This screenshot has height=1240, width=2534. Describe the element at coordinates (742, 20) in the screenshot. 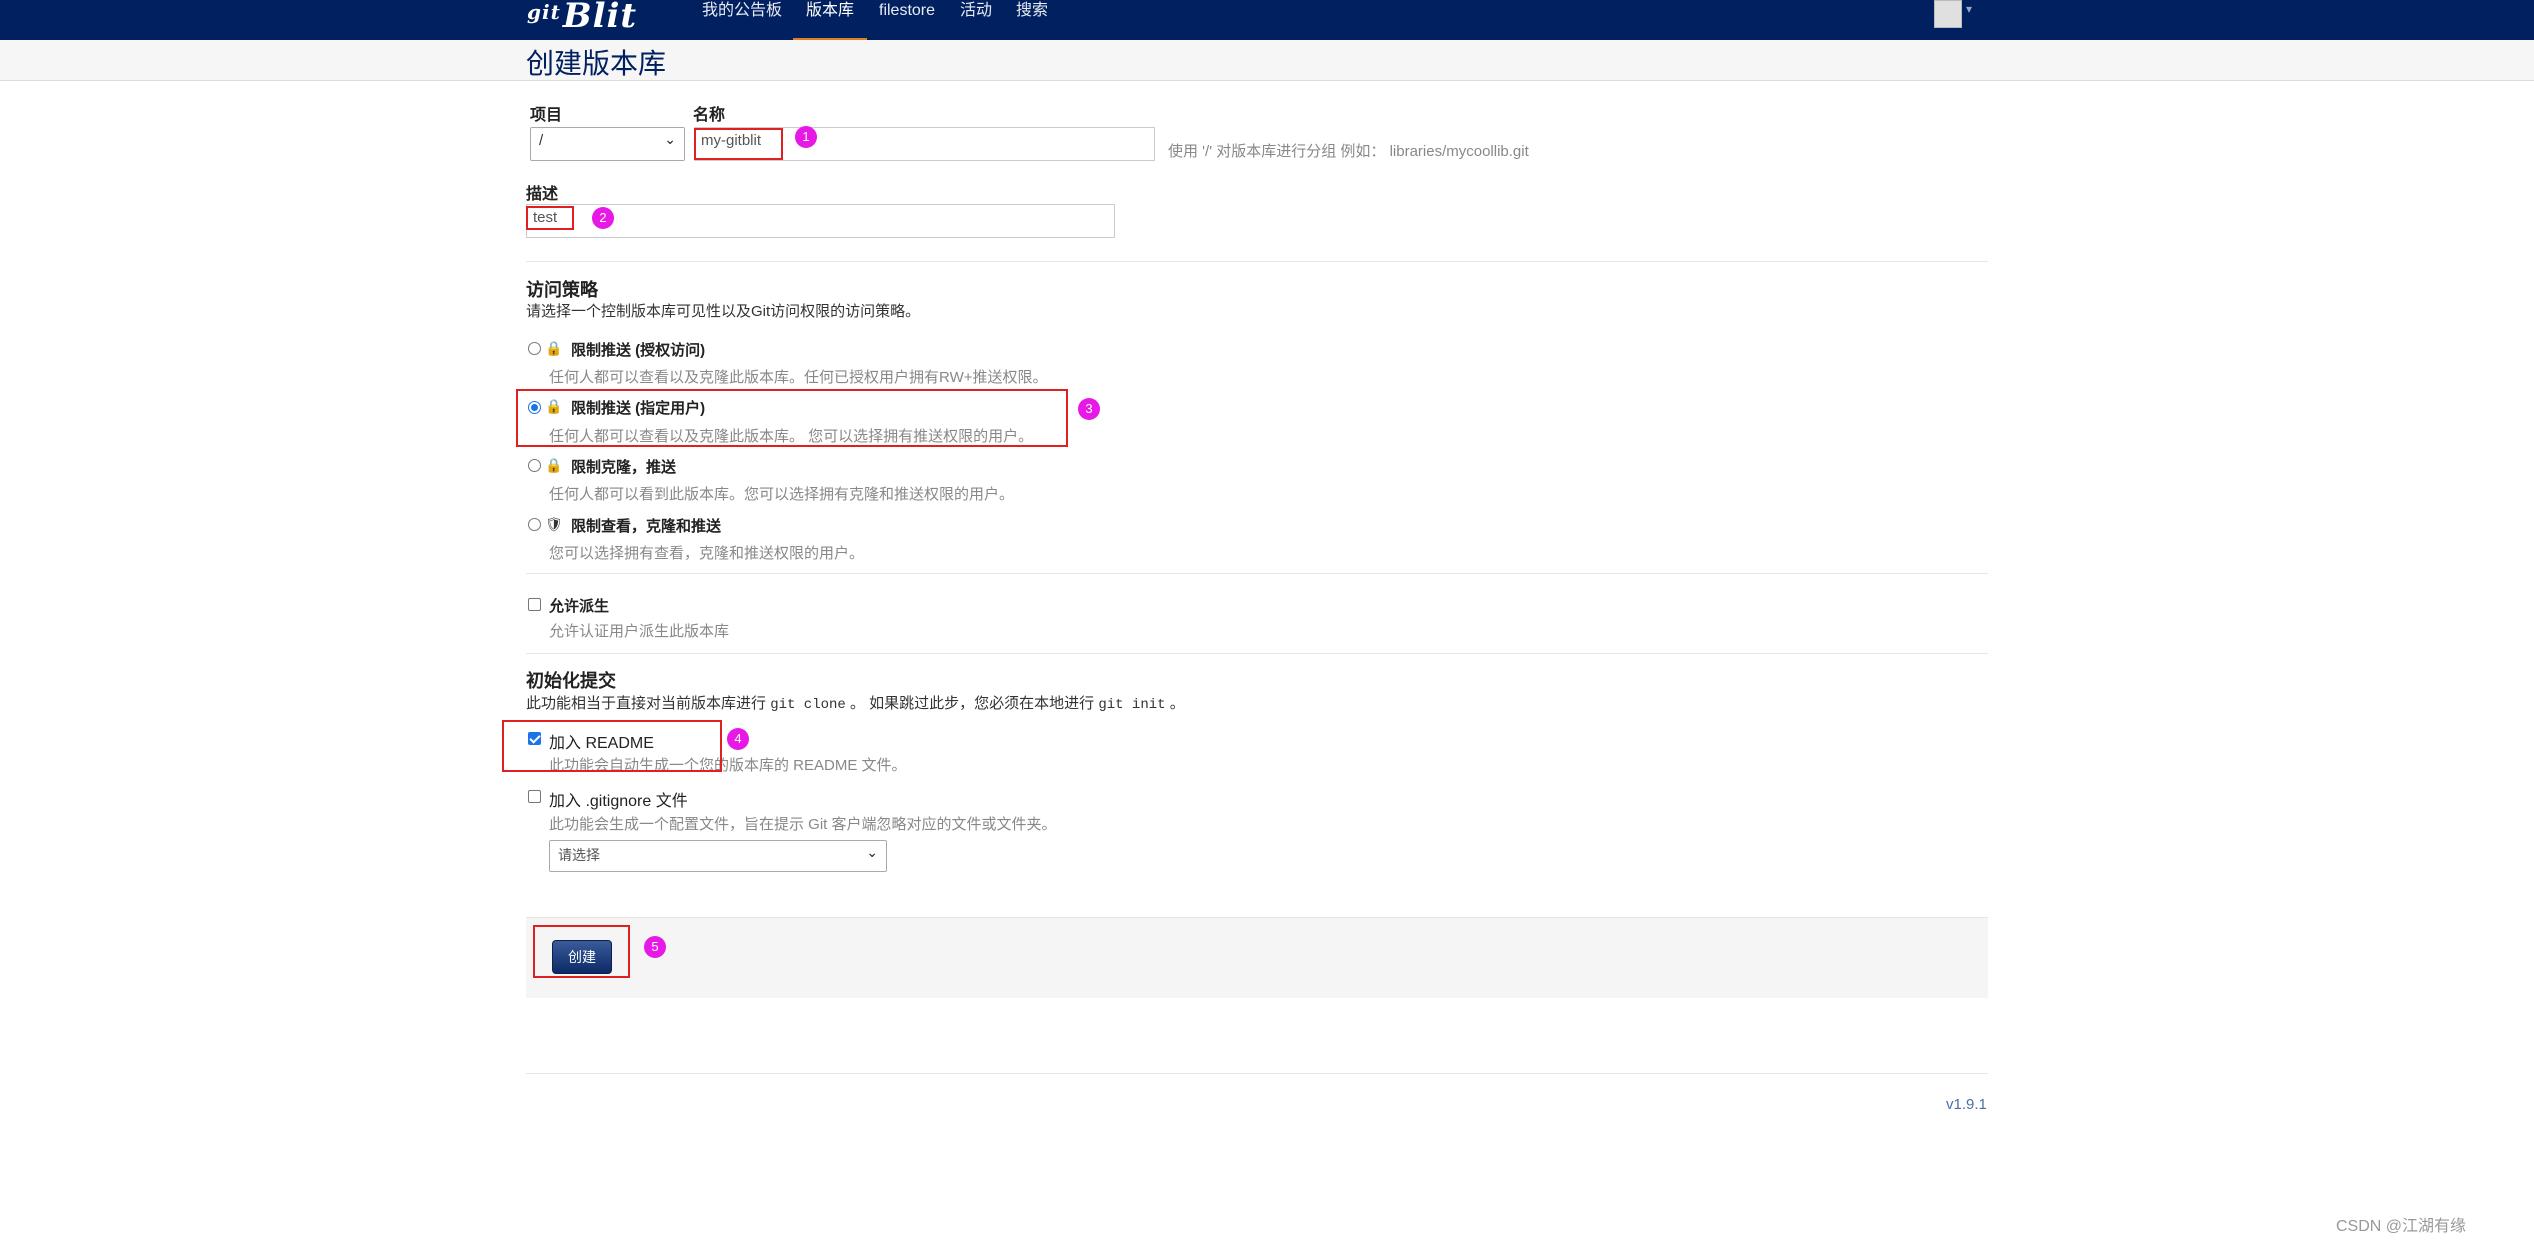

I see `nav-dashboard: 我的公告板` at that location.